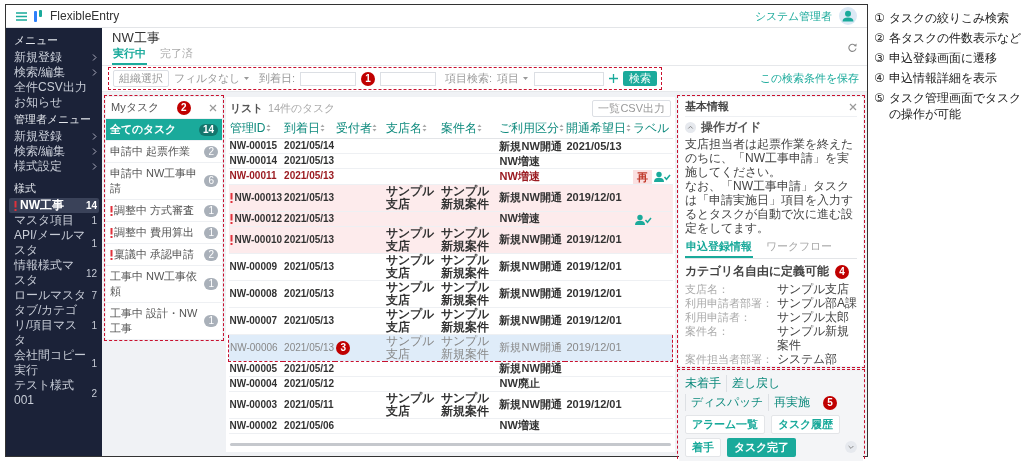  Describe the element at coordinates (38, 16) in the screenshot. I see `logo-icon` at that location.